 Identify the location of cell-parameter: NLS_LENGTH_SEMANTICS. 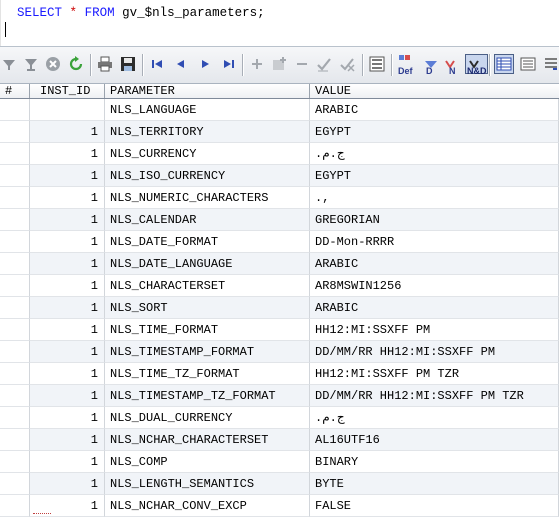
(207, 484).